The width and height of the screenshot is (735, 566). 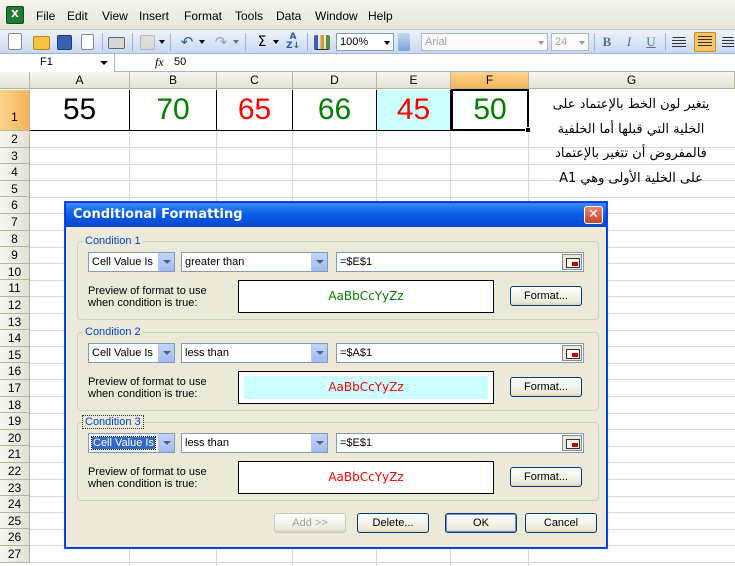 What do you see at coordinates (15, 80) in the screenshot?
I see `select-all-corner` at bounding box center [15, 80].